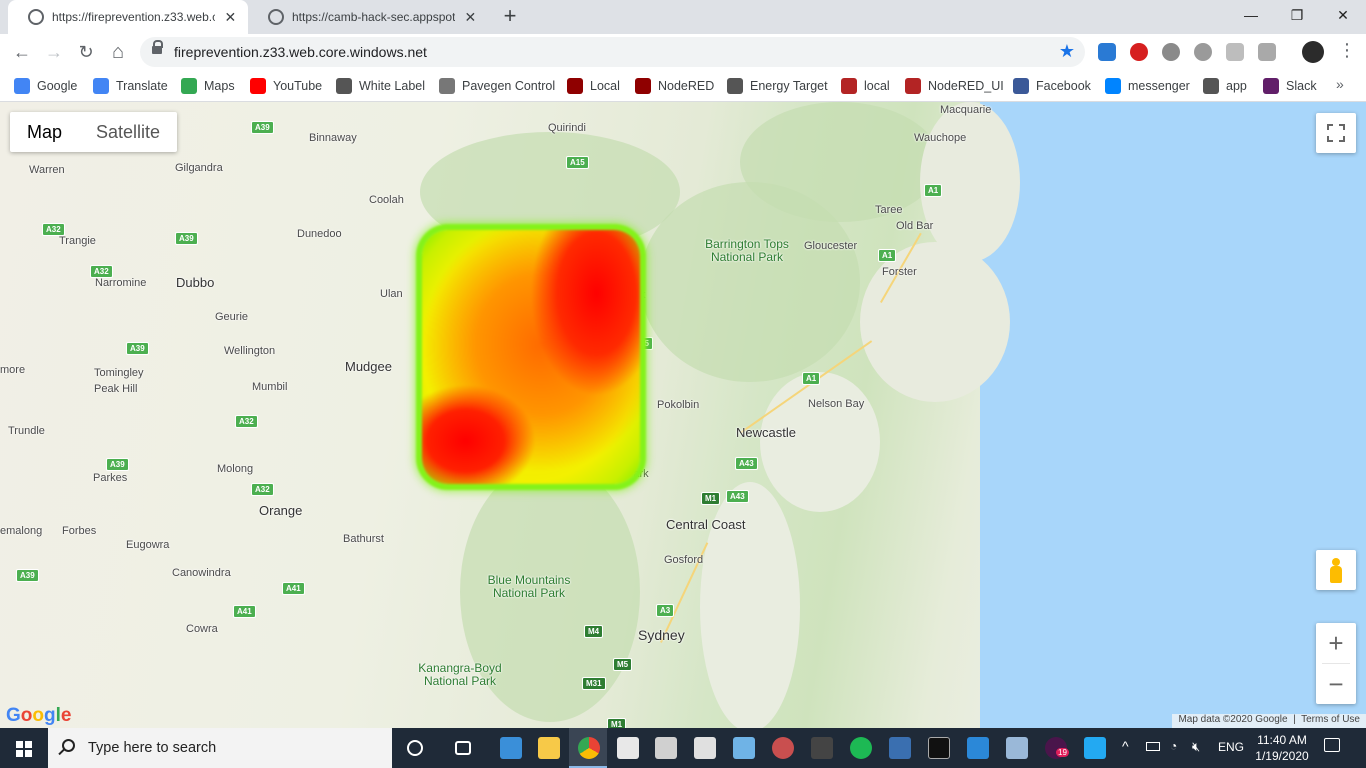 Image resolution: width=1366 pixels, height=768 pixels. I want to click on bookmark-star-icon: ★, so click(1067, 51).